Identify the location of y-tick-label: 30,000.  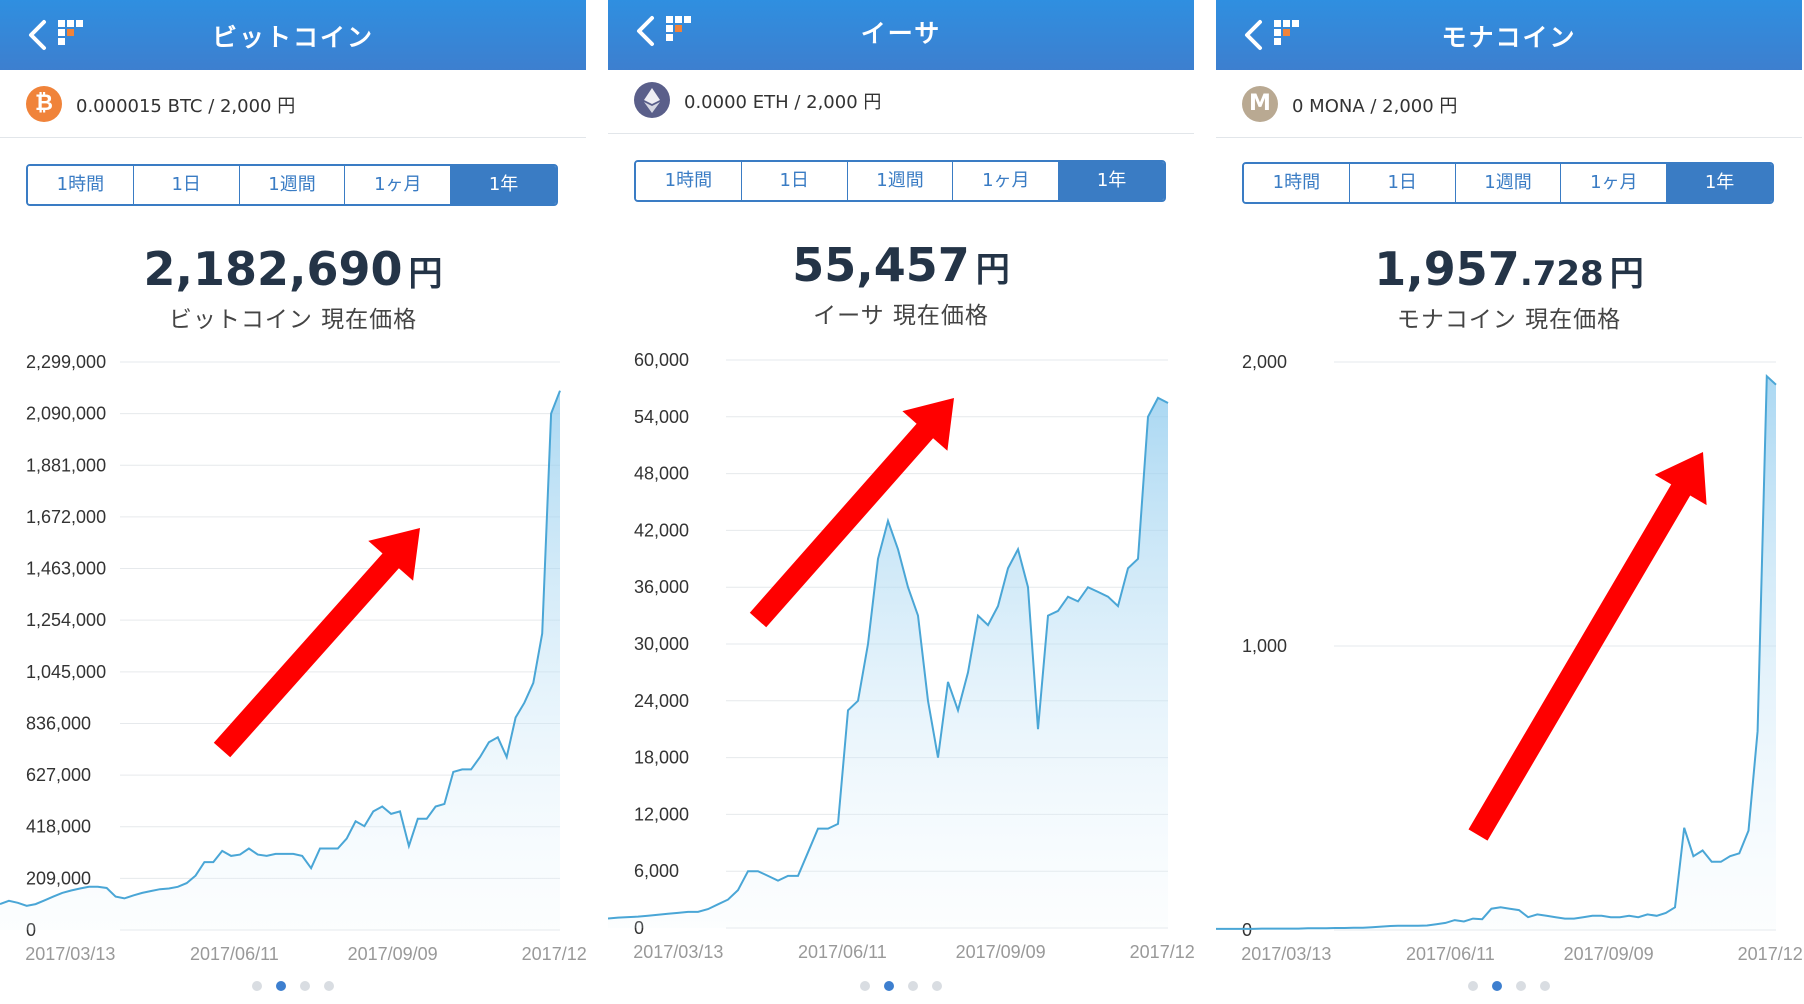
(661, 644).